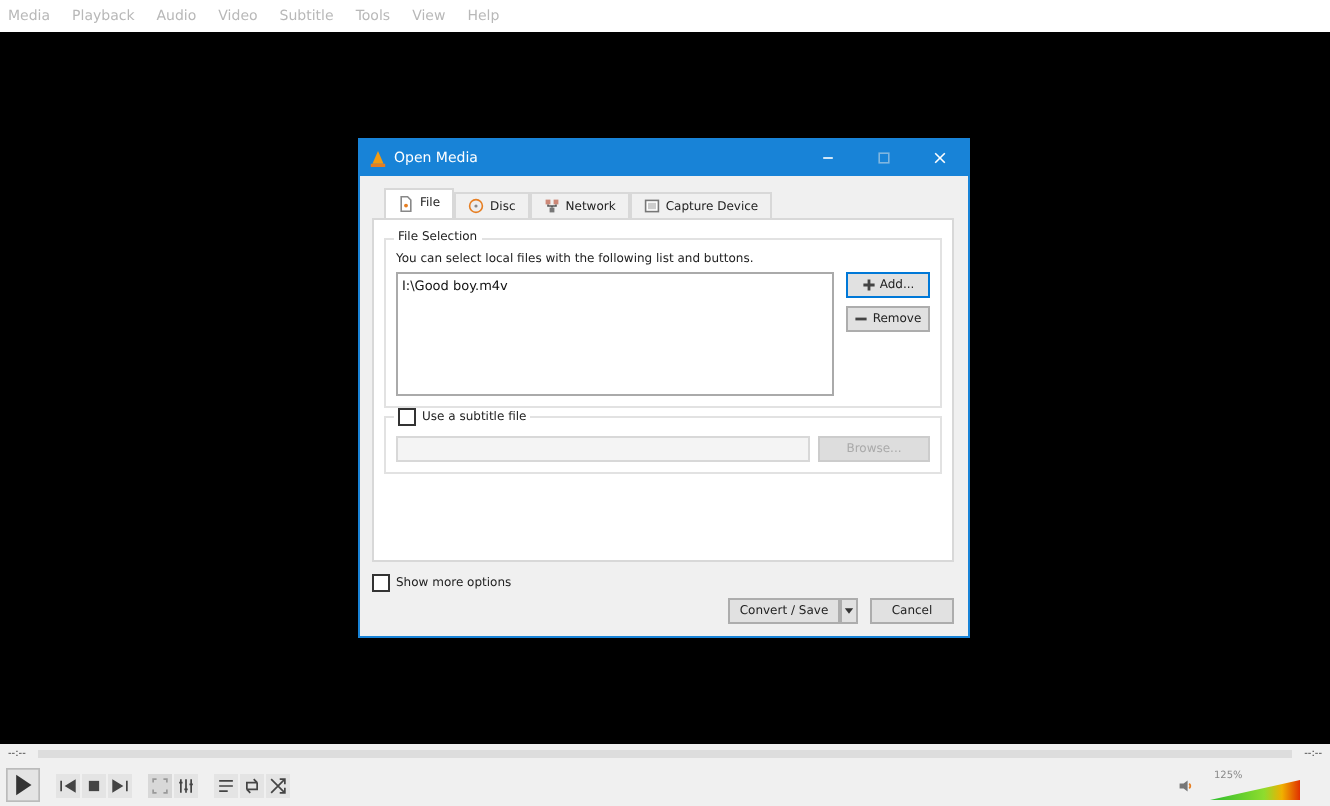 Image resolution: width=1330 pixels, height=806 pixels. I want to click on next-icon, so click(120, 785).